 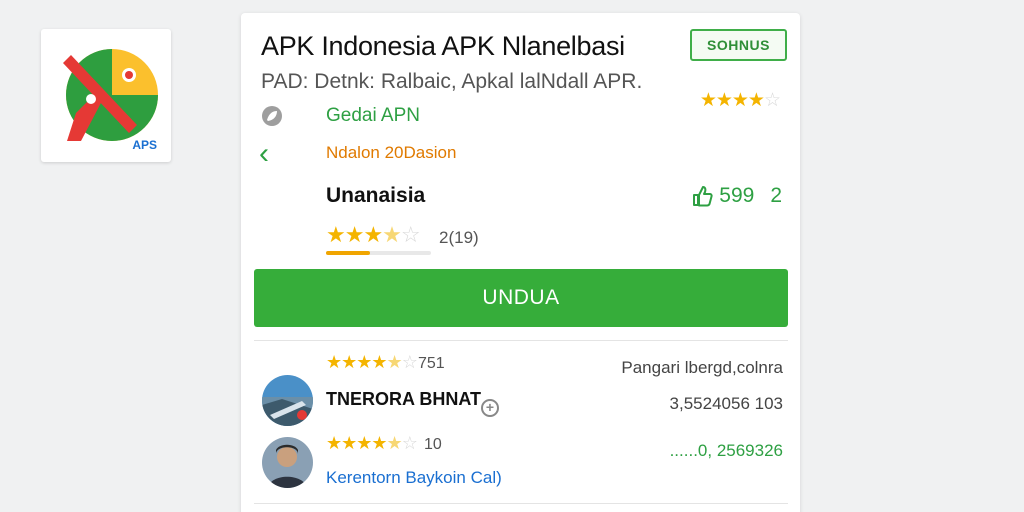 I want to click on reviews-summary-filled: ★★★★, so click(x=357, y=362).